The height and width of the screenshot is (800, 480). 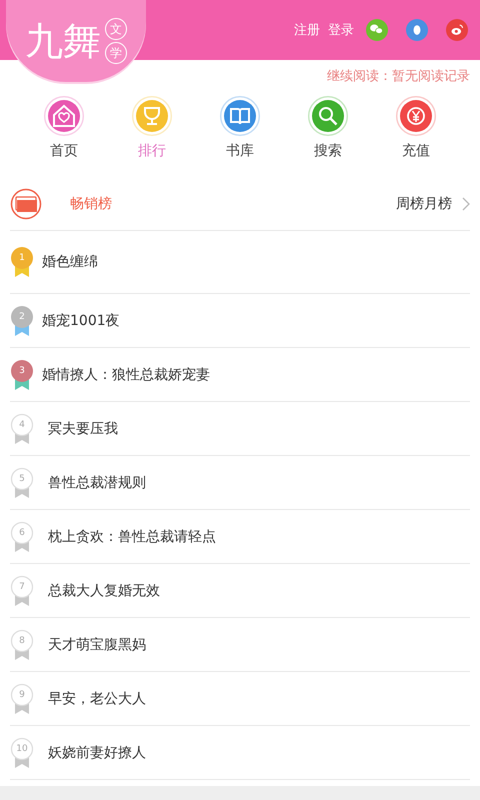 I want to click on chat-bubbles-icon, so click(x=377, y=30).